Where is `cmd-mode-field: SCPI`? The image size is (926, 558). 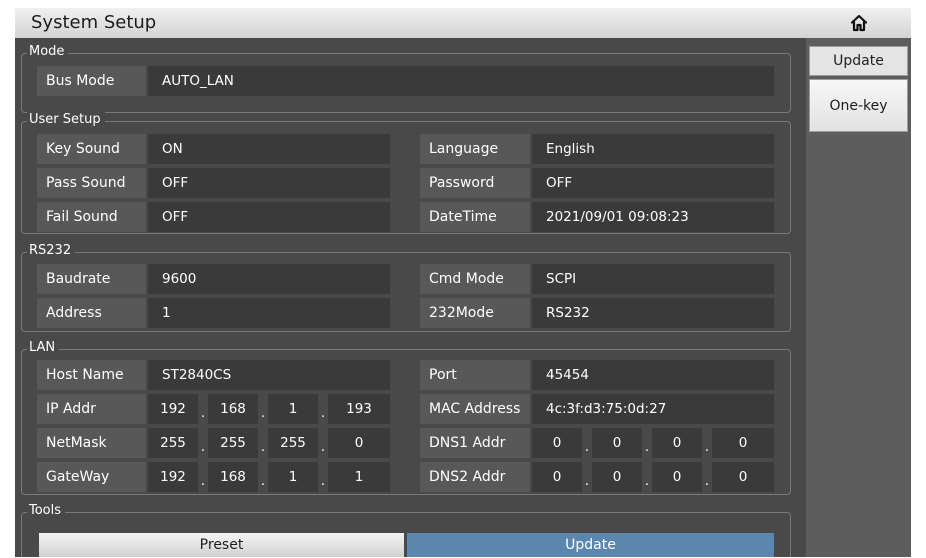
cmd-mode-field: SCPI is located at coordinates (653, 279).